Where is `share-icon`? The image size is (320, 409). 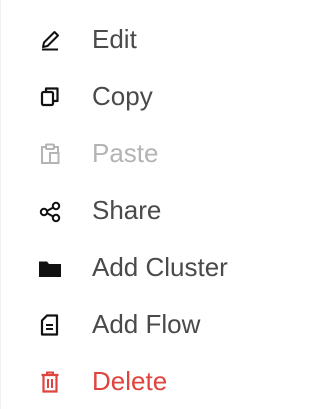
share-icon is located at coordinates (50, 211).